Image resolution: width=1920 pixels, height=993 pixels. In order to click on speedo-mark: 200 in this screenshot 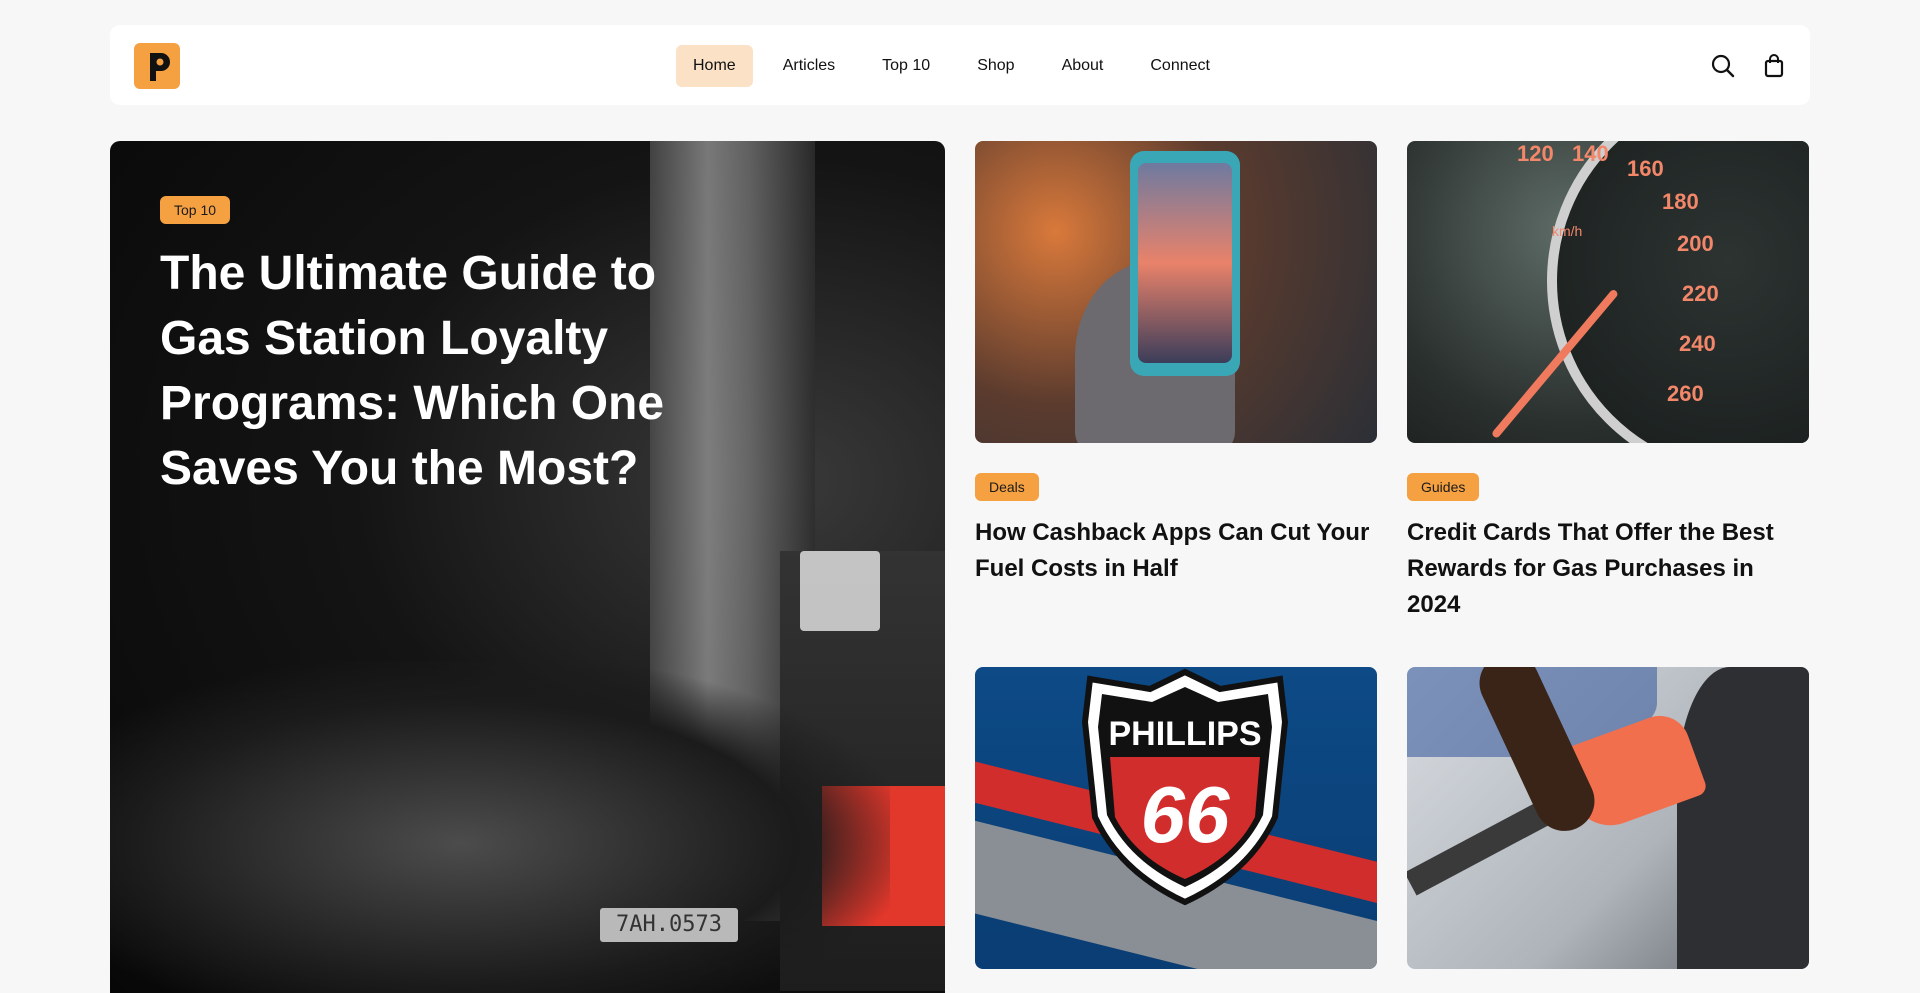, I will do `click(1695, 243)`.